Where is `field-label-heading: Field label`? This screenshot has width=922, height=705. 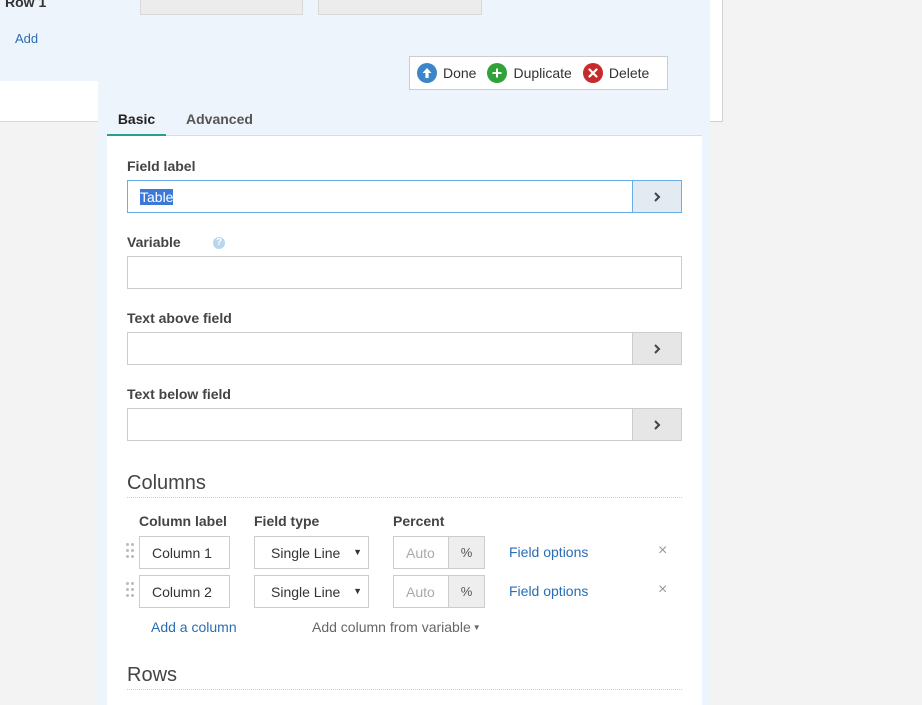
field-label-heading: Field label is located at coordinates (161, 166).